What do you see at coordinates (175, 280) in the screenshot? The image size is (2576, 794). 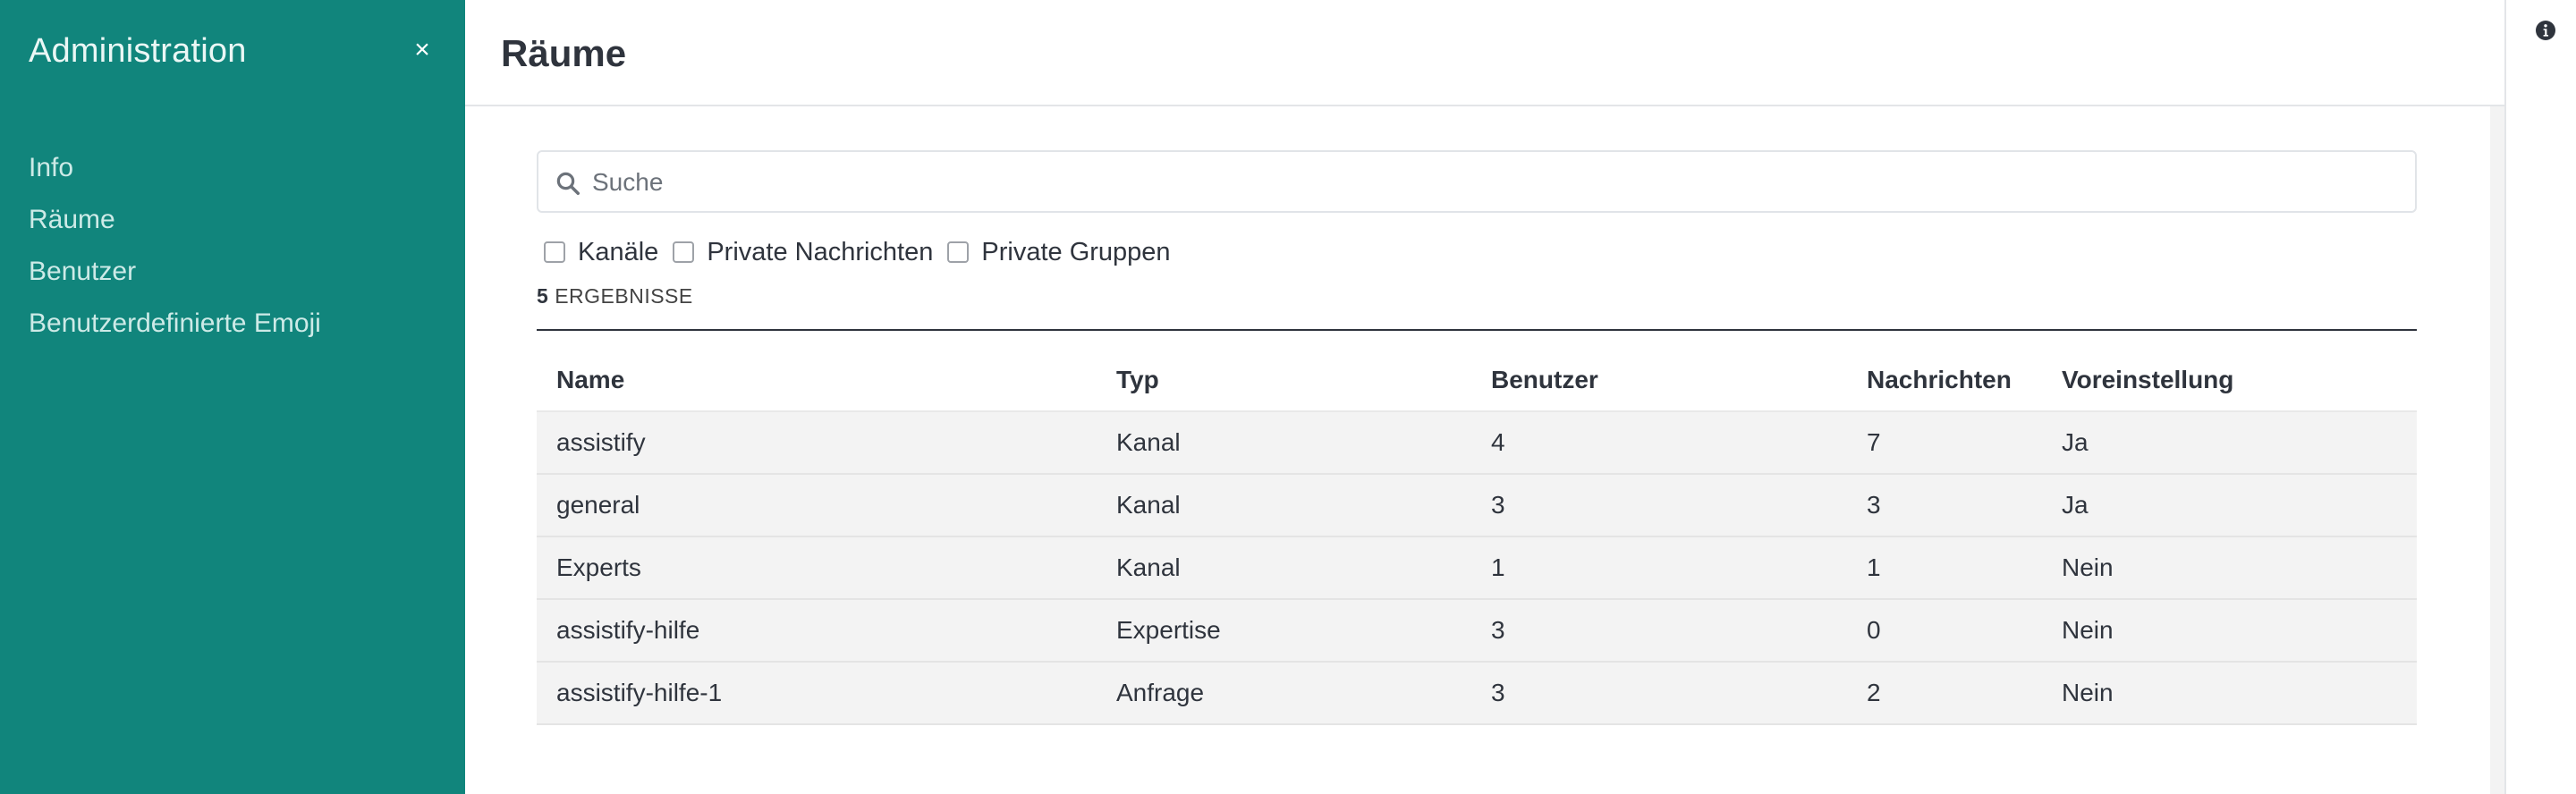 I see `sidebar-item-users: Benutzer` at bounding box center [175, 280].